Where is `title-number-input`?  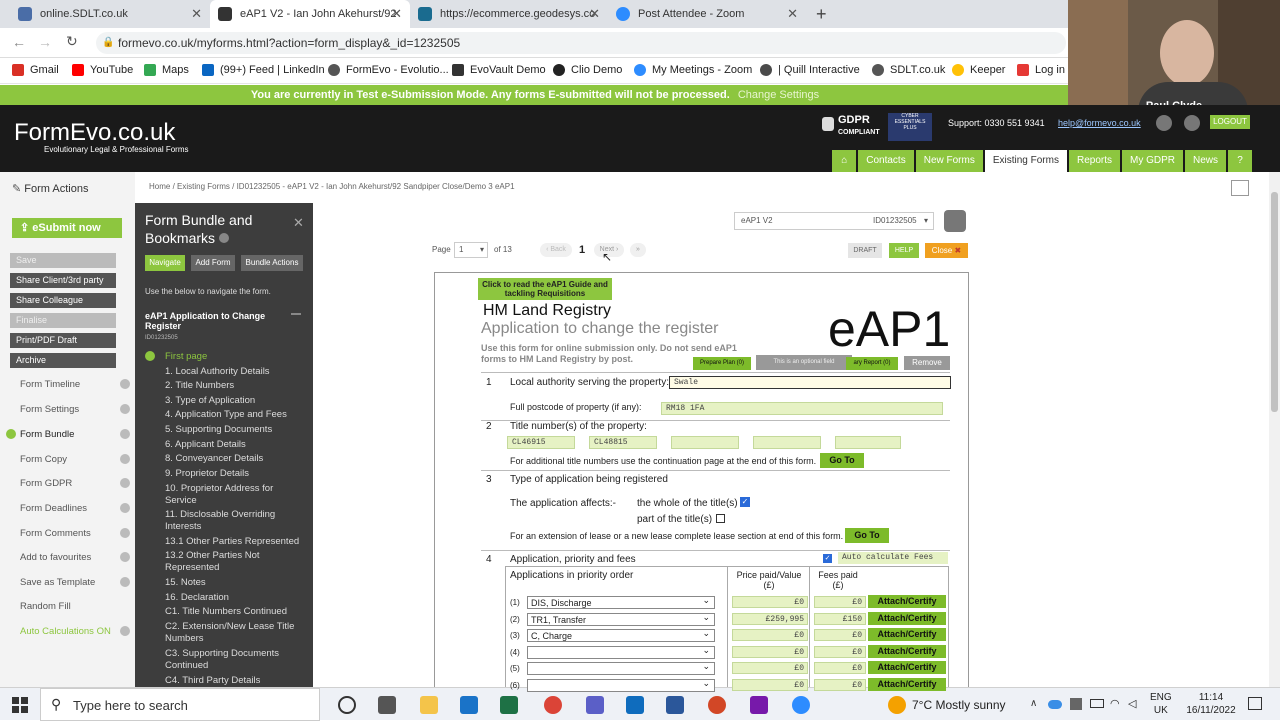
title-number-input is located at coordinates (705, 442).